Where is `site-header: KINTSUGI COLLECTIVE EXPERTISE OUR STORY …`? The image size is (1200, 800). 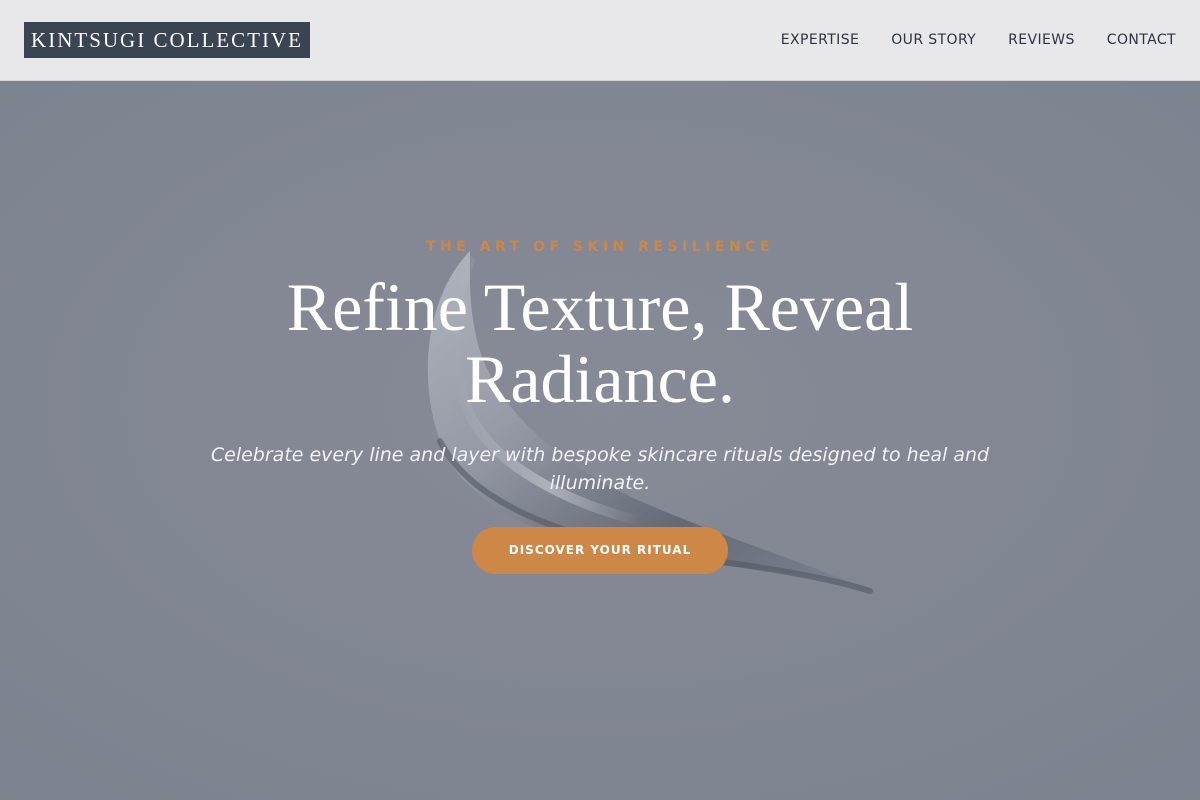 site-header: KINTSUGI COLLECTIVE EXPERTISE OUR STORY … is located at coordinates (600, 40).